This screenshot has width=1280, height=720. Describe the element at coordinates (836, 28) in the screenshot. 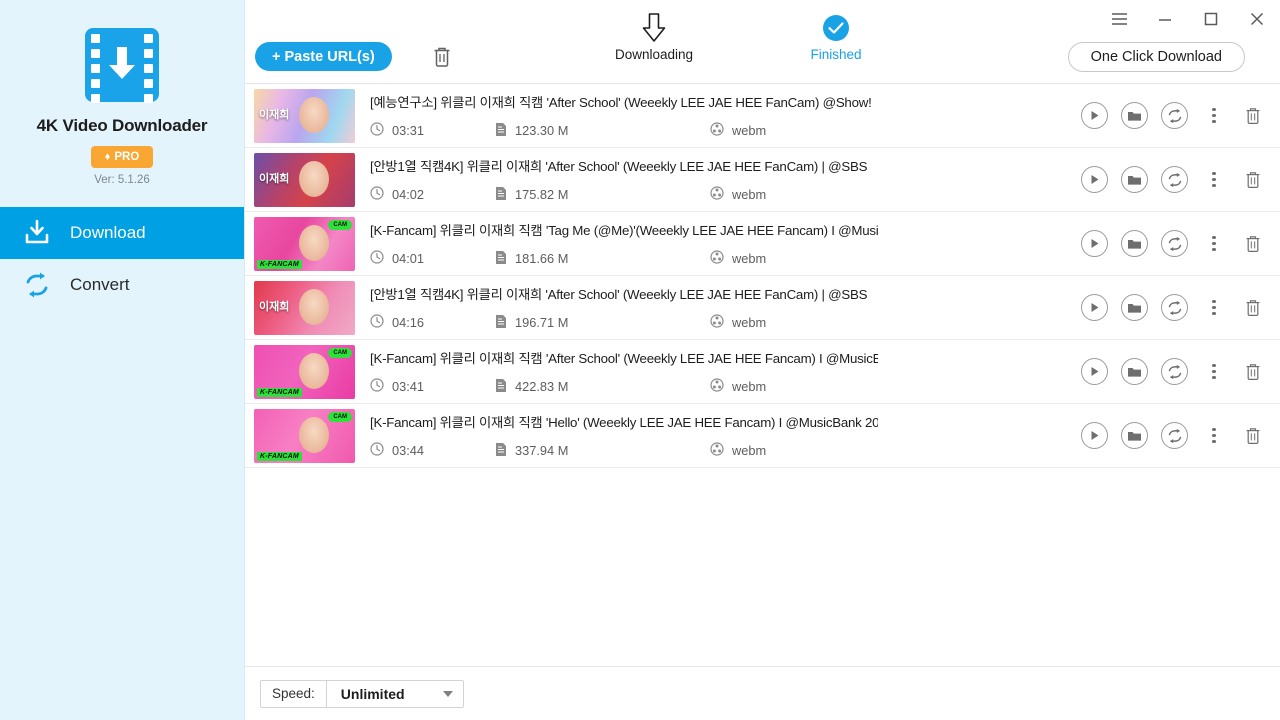

I see `check-circle-icon` at that location.